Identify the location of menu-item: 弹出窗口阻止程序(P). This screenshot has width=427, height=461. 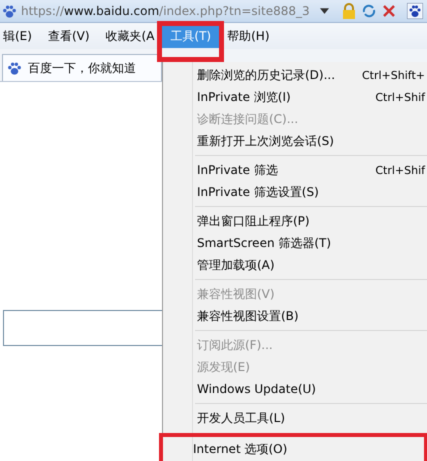
(295, 221).